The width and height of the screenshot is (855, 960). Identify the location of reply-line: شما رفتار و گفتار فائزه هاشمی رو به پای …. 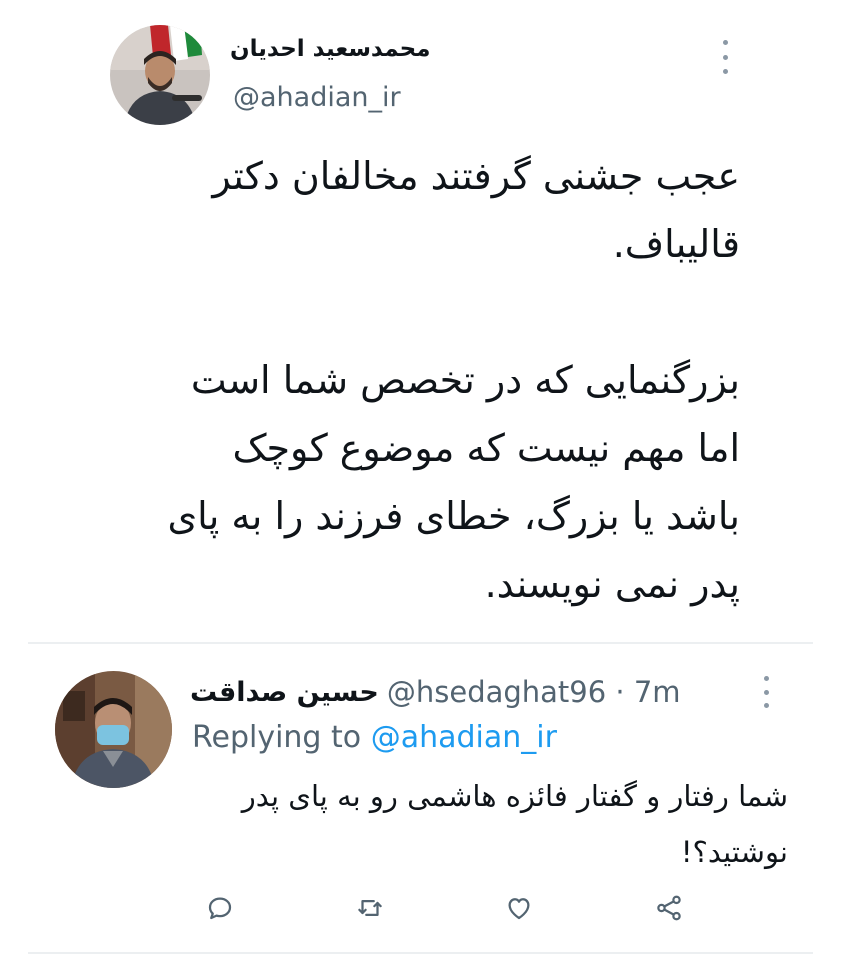
(514, 796).